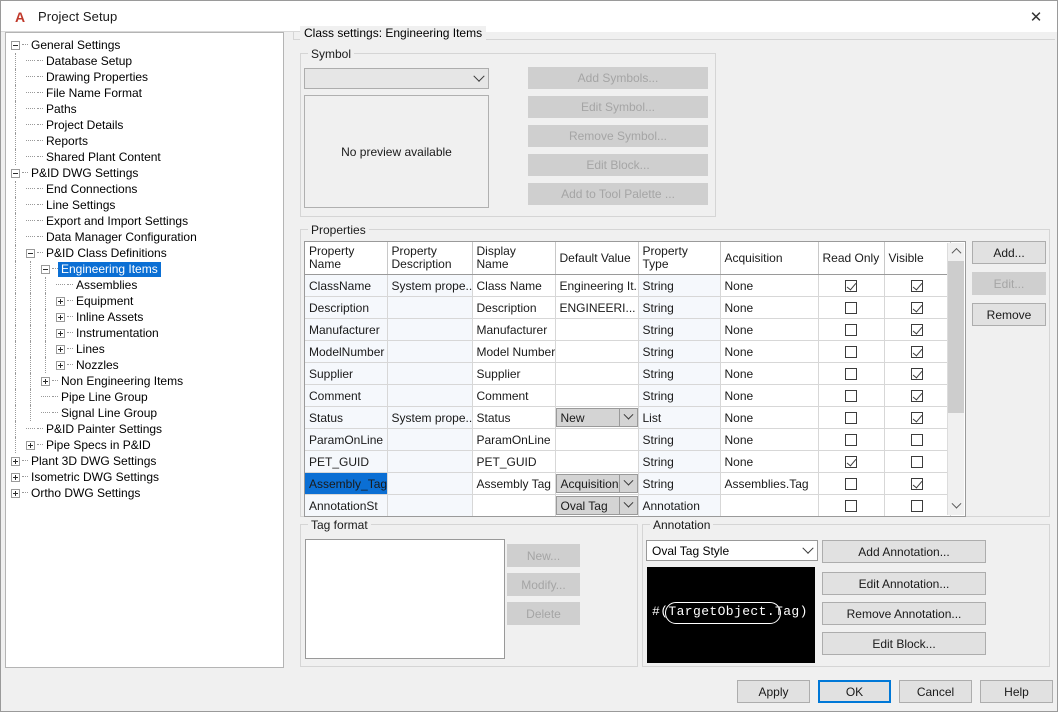  I want to click on scroll-down-icon, so click(956, 506).